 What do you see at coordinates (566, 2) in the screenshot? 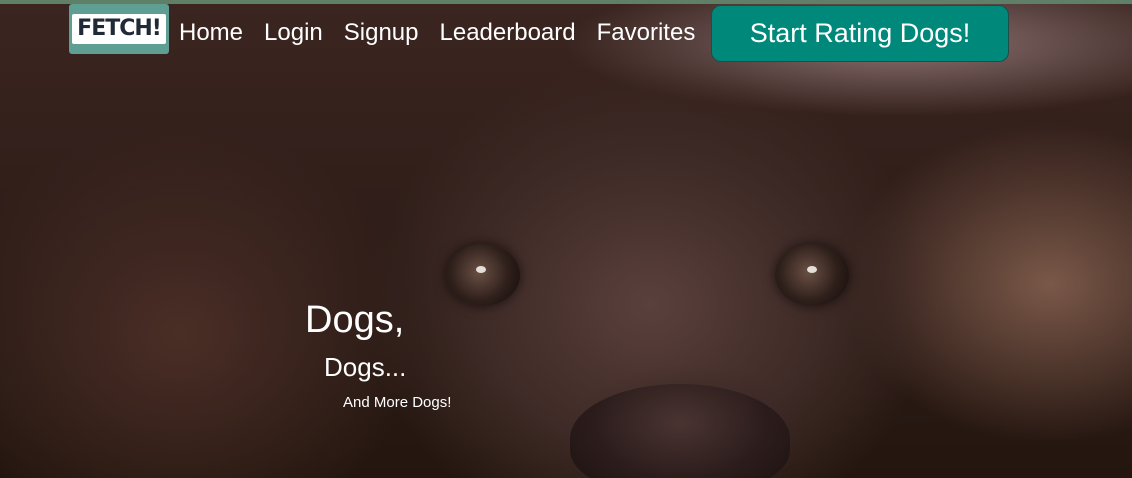
I see `top-accent-strip` at bounding box center [566, 2].